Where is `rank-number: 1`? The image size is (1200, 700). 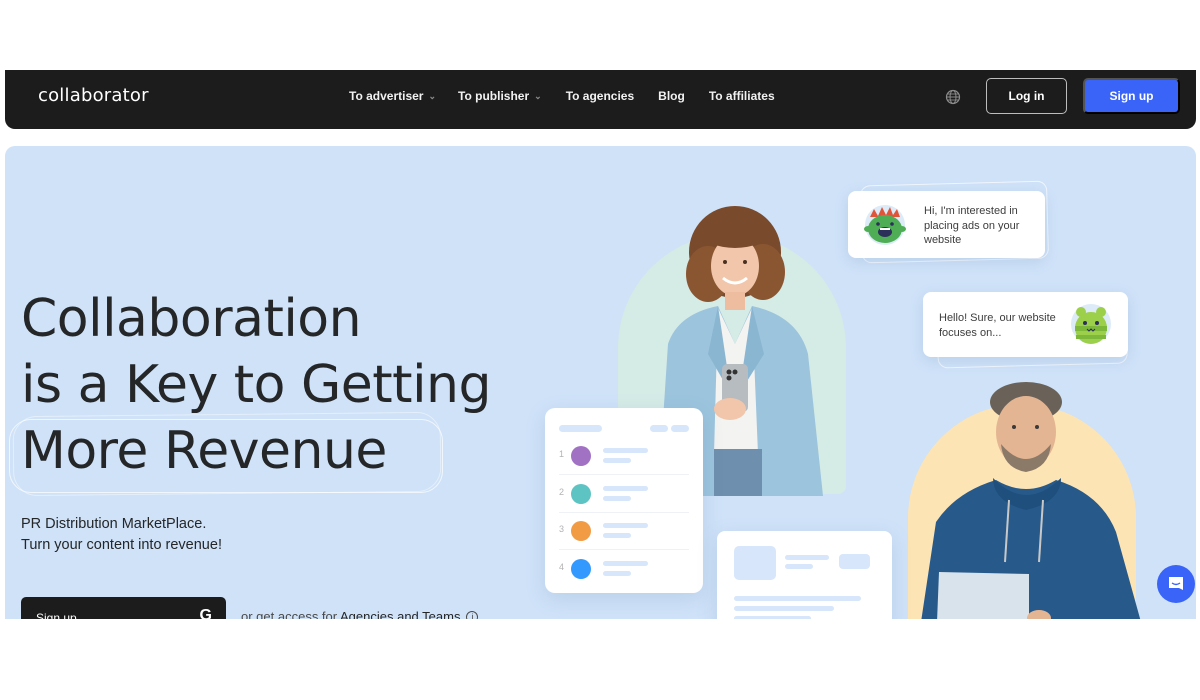
rank-number: 1 is located at coordinates (562, 454).